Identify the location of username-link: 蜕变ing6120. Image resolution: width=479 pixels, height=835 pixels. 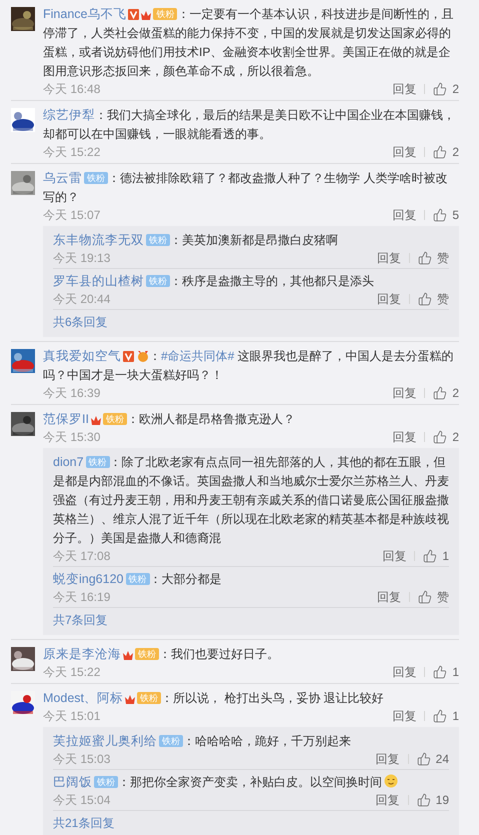
(88, 579).